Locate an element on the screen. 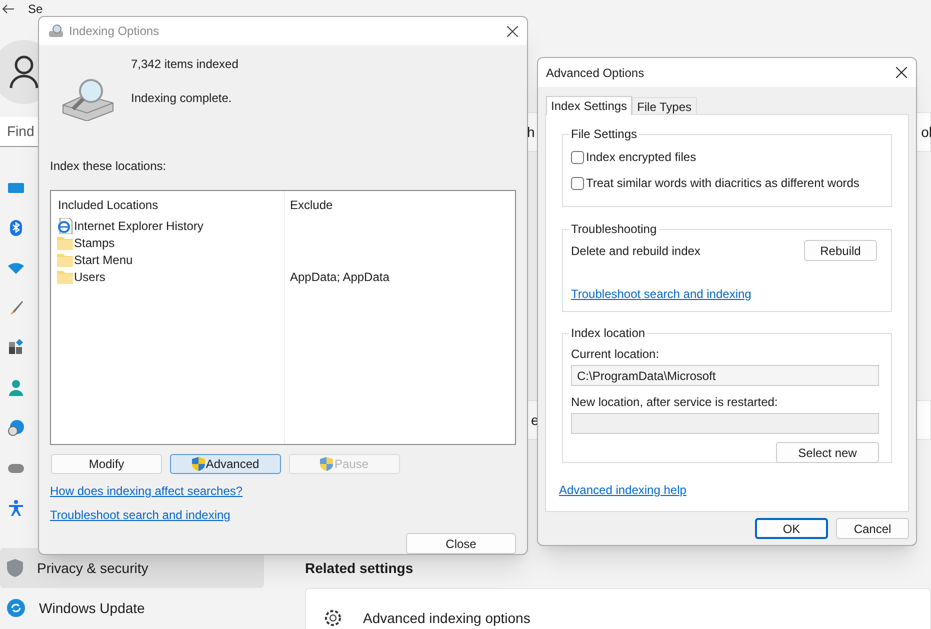  row-label: Advanced indexing options is located at coordinates (446, 618).